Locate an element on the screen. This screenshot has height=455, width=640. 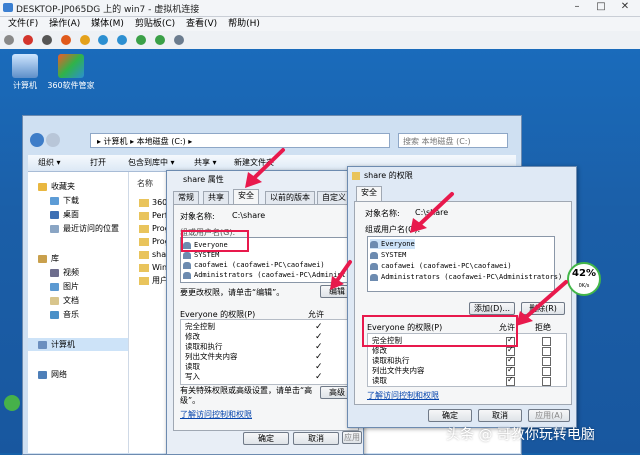
watermark: 头条 @ 哥教你玩转电脑 is located at coordinates (520, 435).